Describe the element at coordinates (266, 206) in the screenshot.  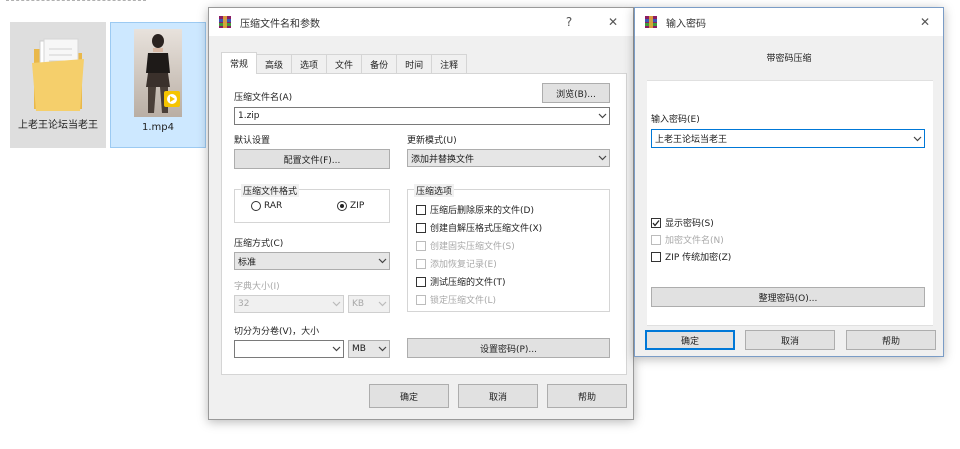
I see `format-rar-radio: RAR` at that location.